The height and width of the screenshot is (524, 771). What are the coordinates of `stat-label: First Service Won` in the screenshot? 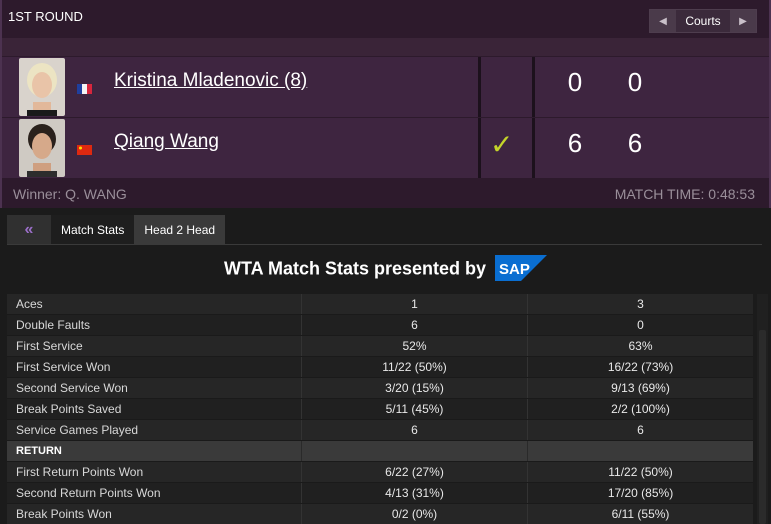 It's located at (63, 367).